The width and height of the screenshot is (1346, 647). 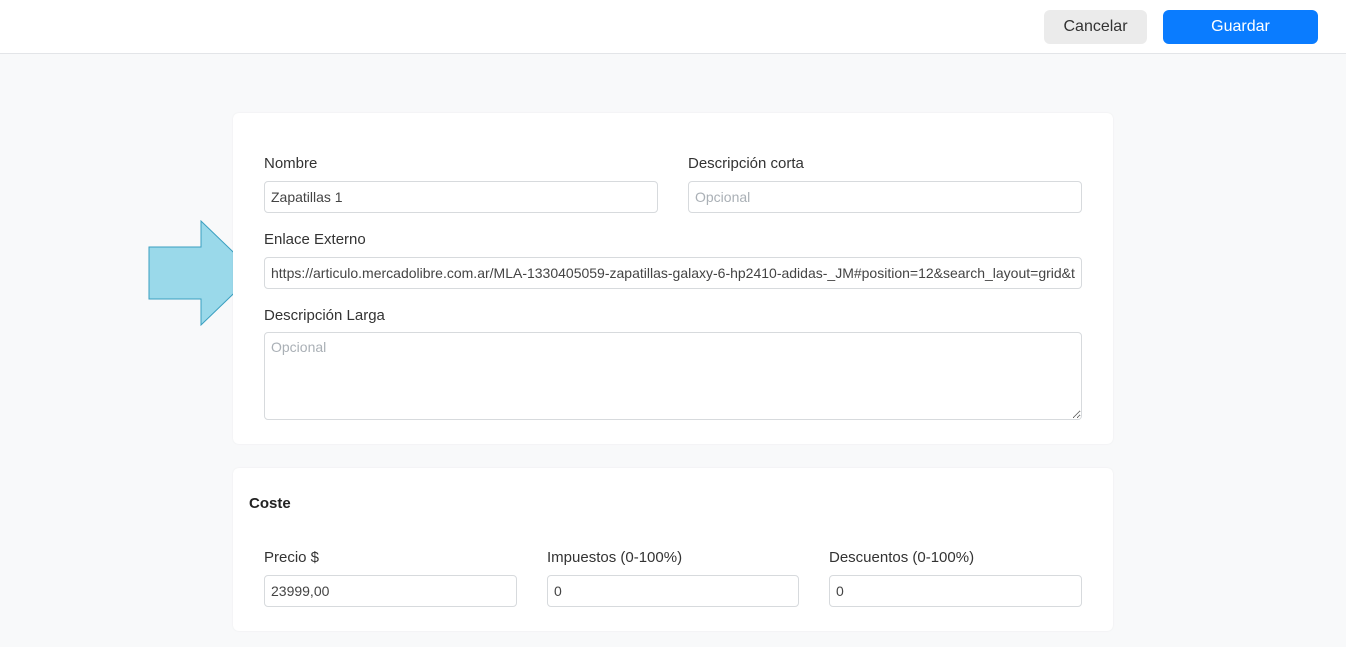 What do you see at coordinates (390, 591) in the screenshot?
I see `price-input` at bounding box center [390, 591].